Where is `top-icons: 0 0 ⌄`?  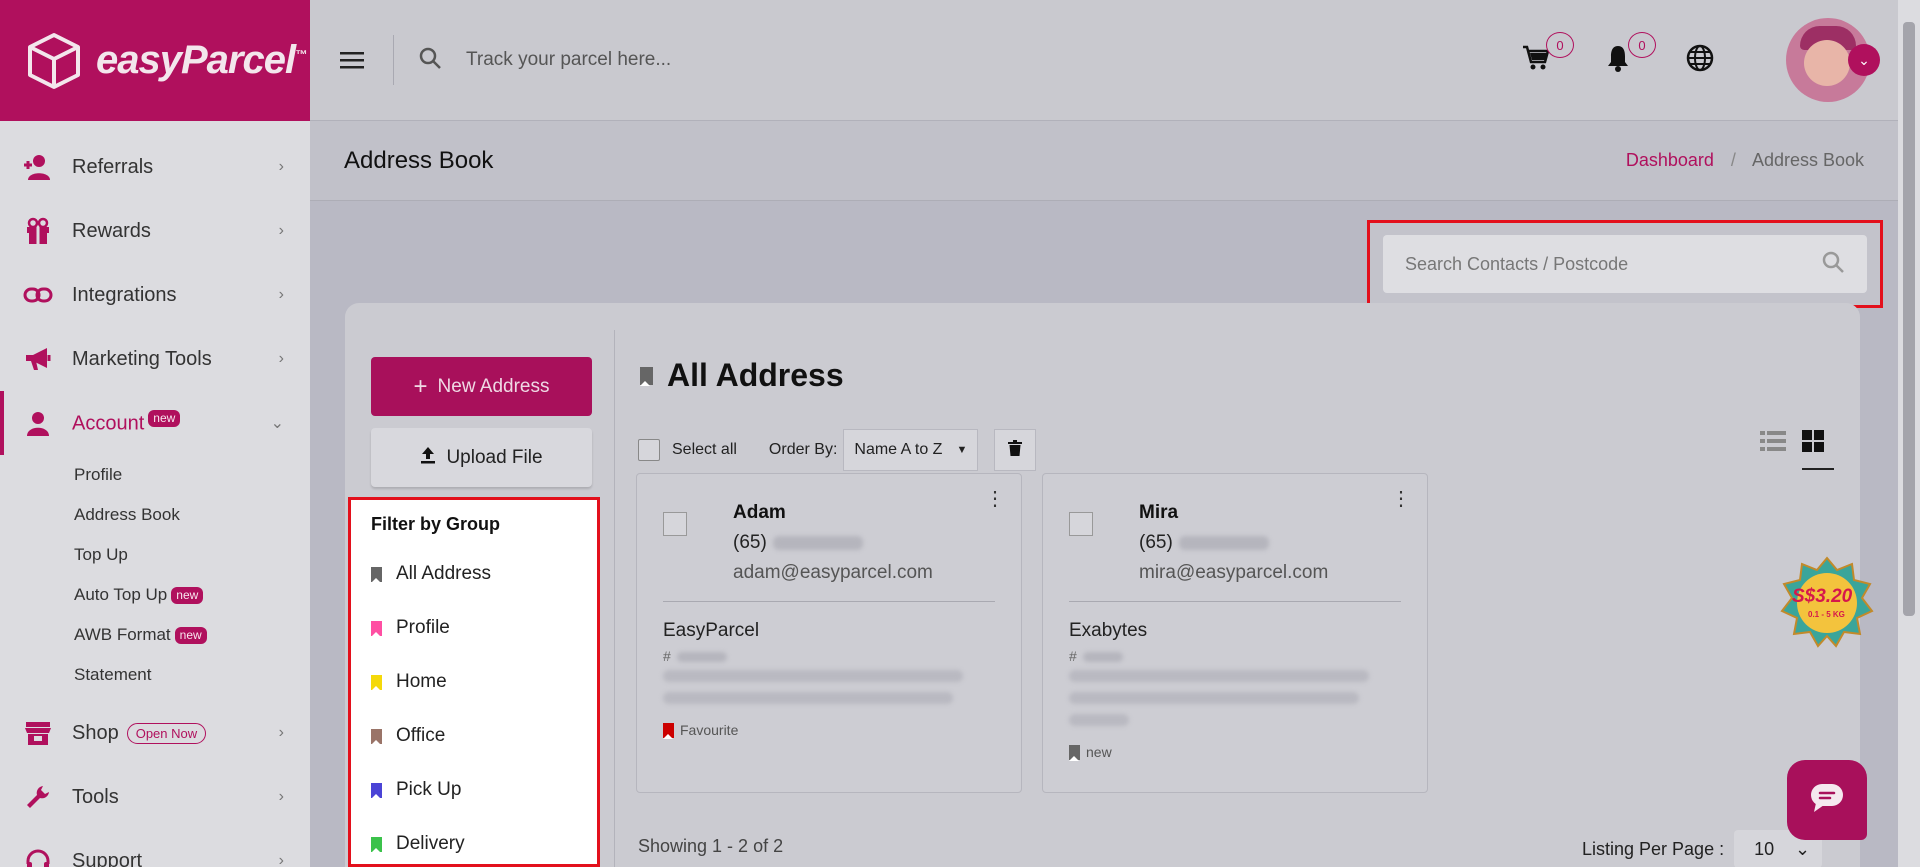
top-icons: 0 0 ⌄ is located at coordinates (1709, 60).